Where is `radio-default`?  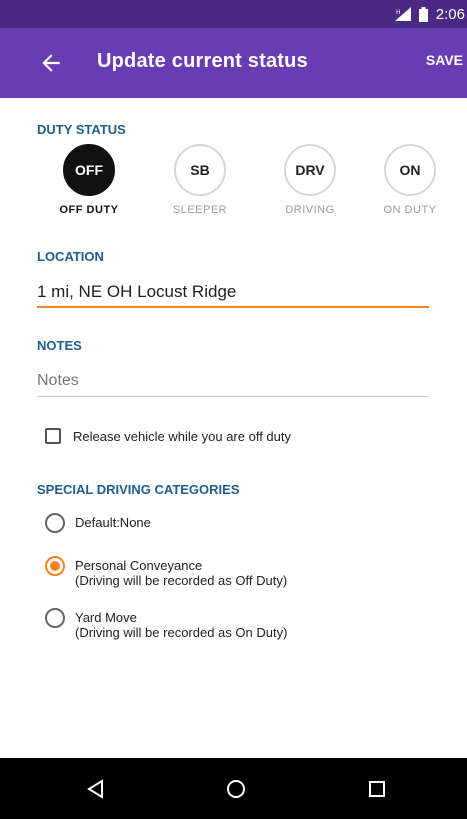 radio-default is located at coordinates (55, 523).